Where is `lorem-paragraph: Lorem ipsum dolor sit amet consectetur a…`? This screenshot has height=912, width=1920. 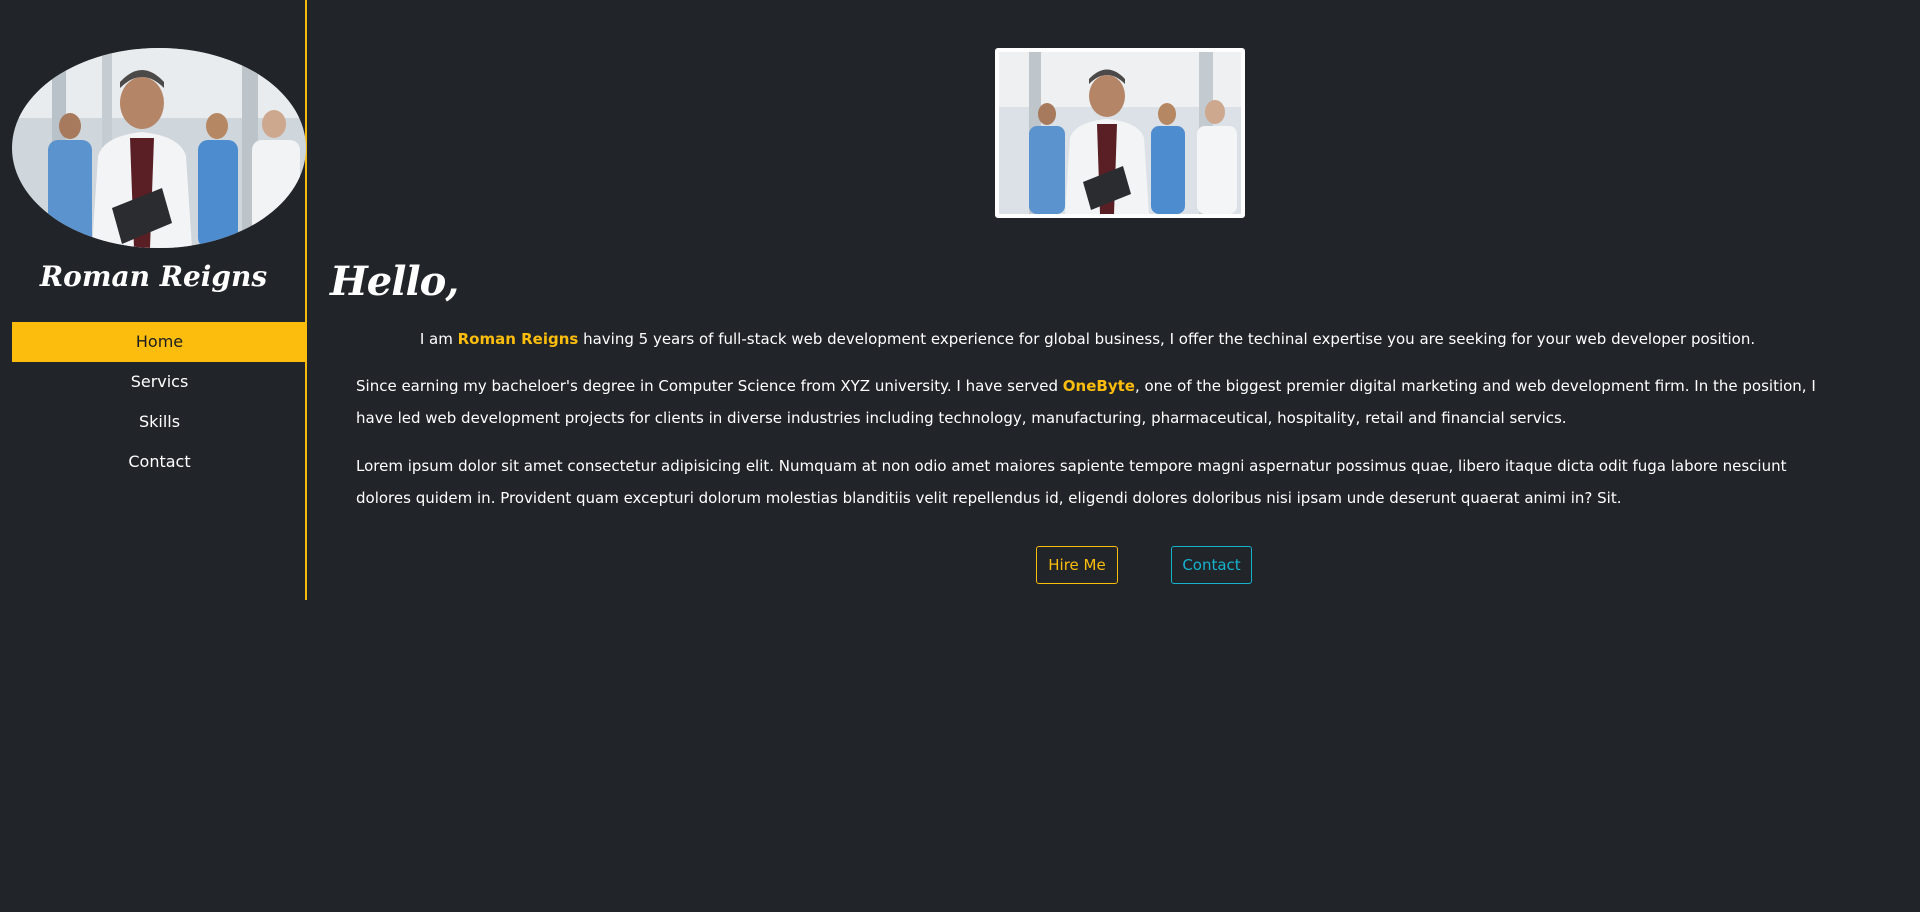
lorem-paragraph: Lorem ipsum dolor sit amet consectetur a… is located at coordinates (1071, 482).